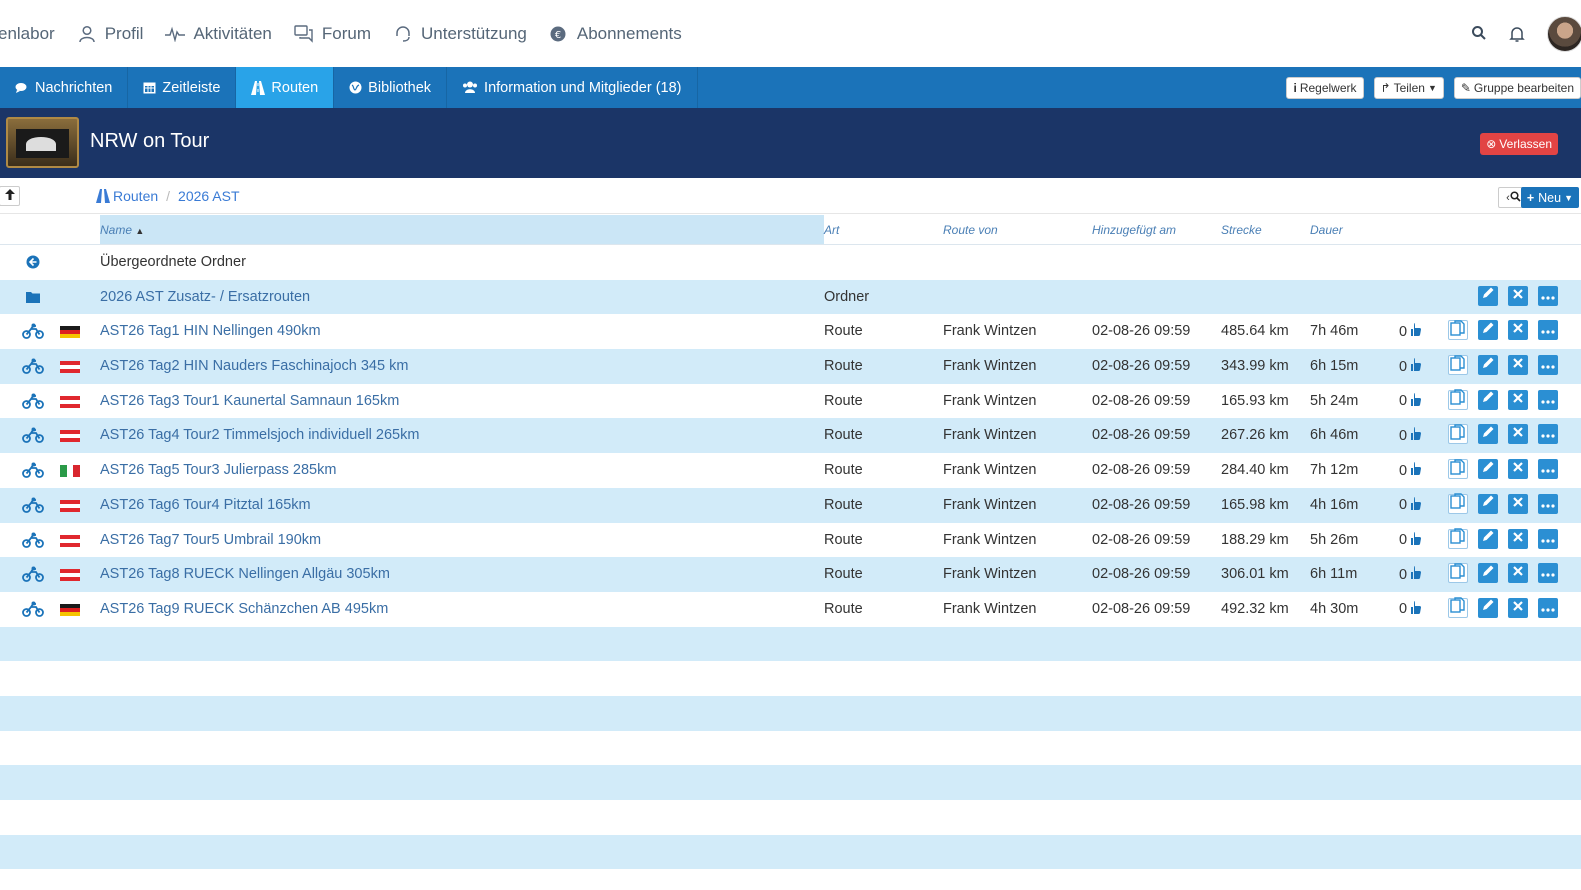 The image size is (1581, 890). Describe the element at coordinates (1517, 88) in the screenshot. I see `edit-group-button: ✎ Gruppe bearbeiten` at that location.